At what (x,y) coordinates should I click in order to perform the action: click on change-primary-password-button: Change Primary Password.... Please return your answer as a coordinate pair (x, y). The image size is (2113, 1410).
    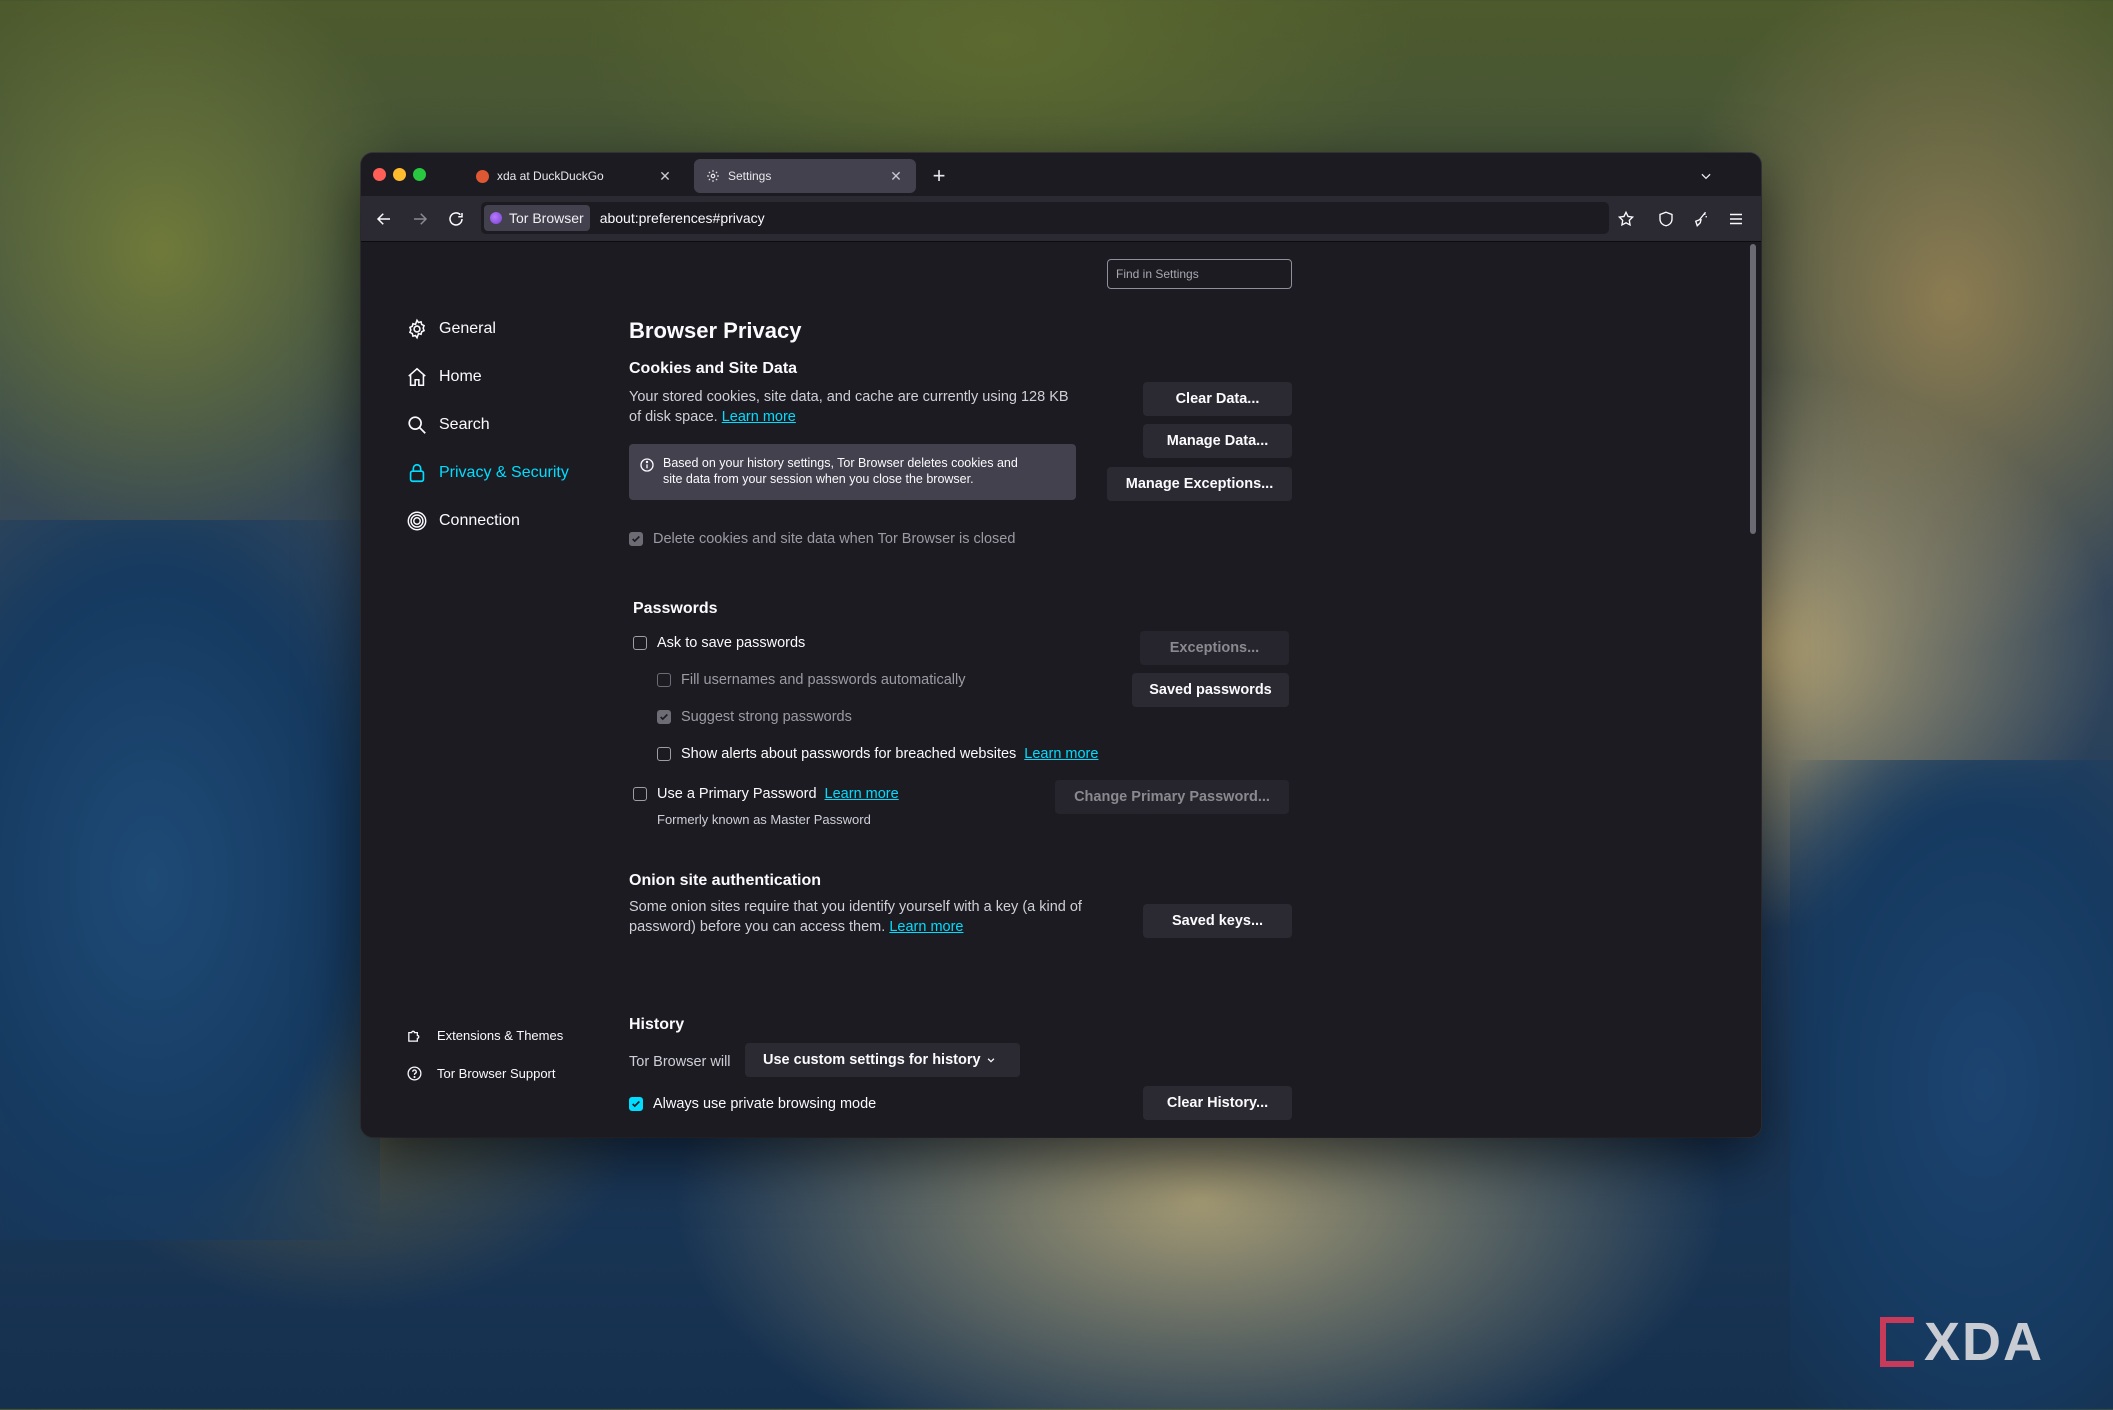
    Looking at the image, I should click on (1172, 797).